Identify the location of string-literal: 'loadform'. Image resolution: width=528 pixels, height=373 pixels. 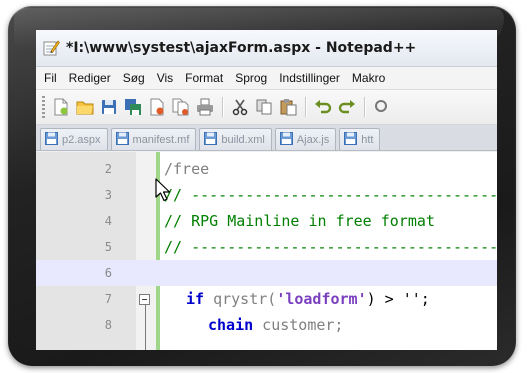
(321, 299).